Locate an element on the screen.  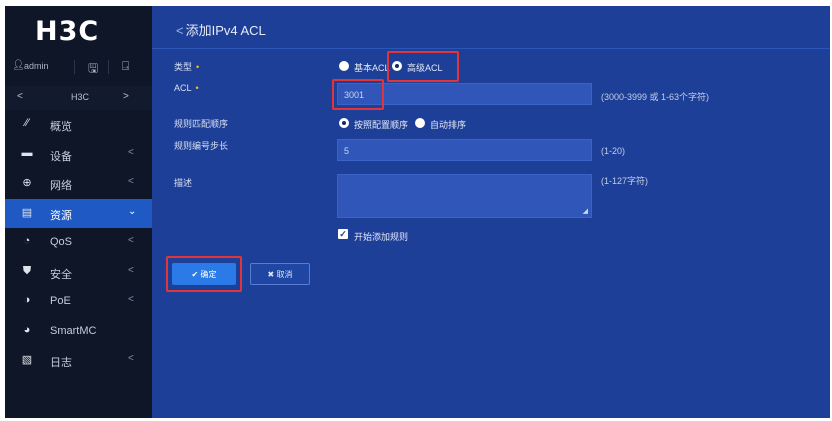
step-label: 规则编号步长 is located at coordinates (201, 146).